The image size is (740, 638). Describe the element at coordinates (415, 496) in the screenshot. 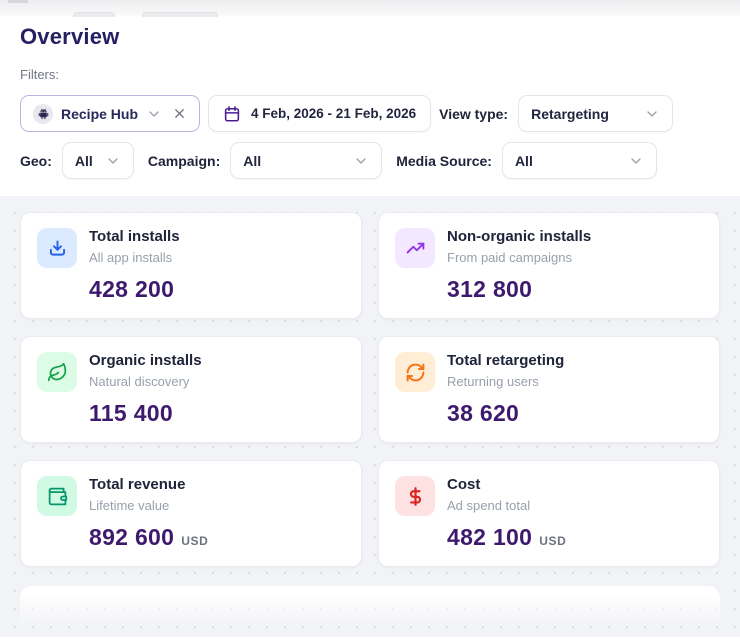

I see `dollar-icon` at that location.